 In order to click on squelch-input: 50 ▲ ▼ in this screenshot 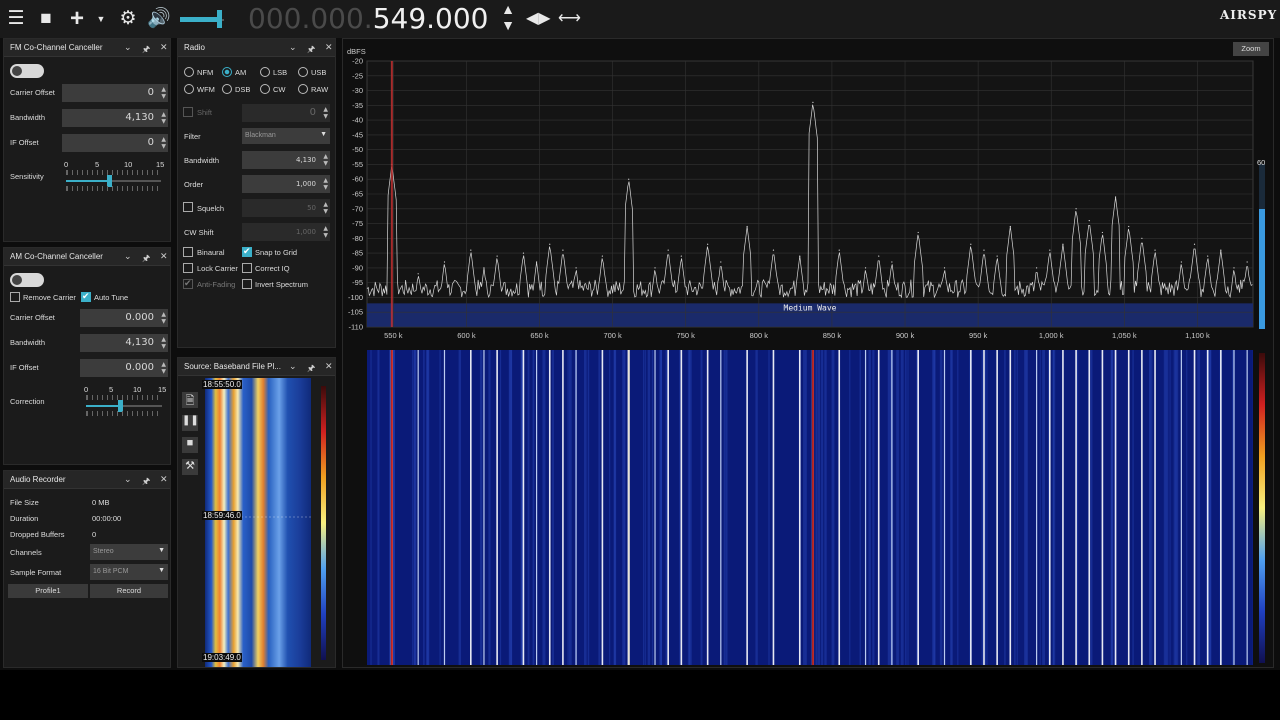, I will do `click(286, 208)`.